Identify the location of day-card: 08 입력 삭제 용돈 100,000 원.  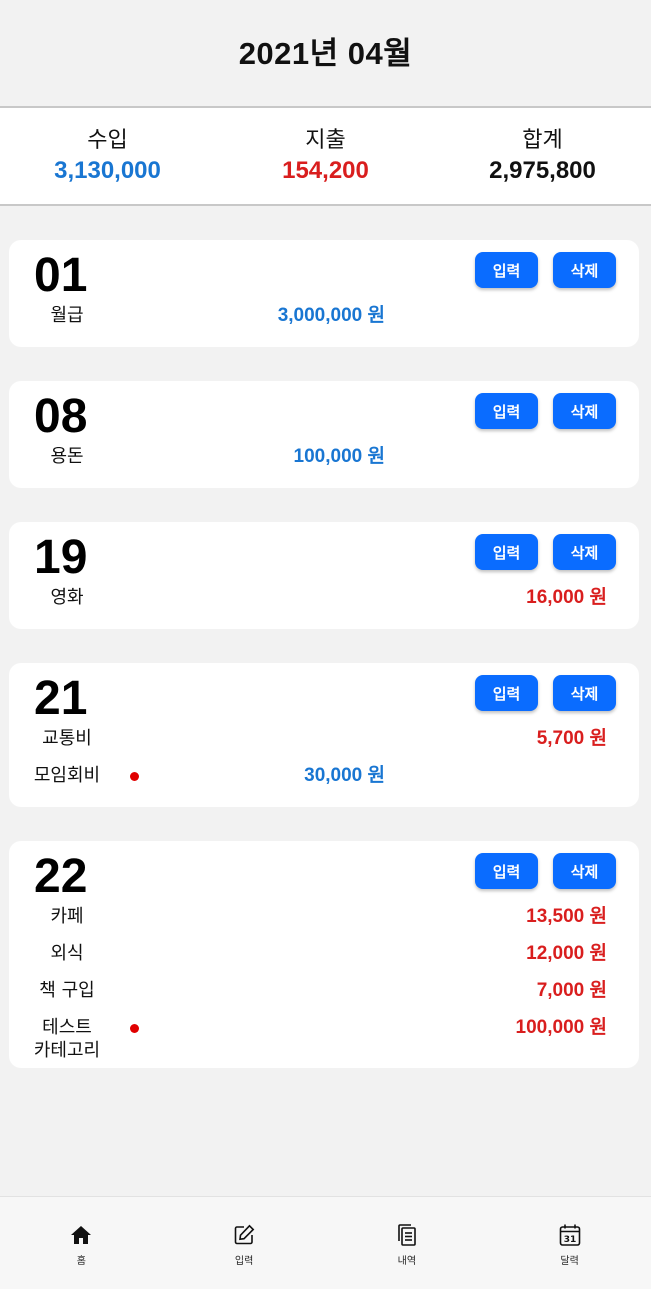
(324, 434).